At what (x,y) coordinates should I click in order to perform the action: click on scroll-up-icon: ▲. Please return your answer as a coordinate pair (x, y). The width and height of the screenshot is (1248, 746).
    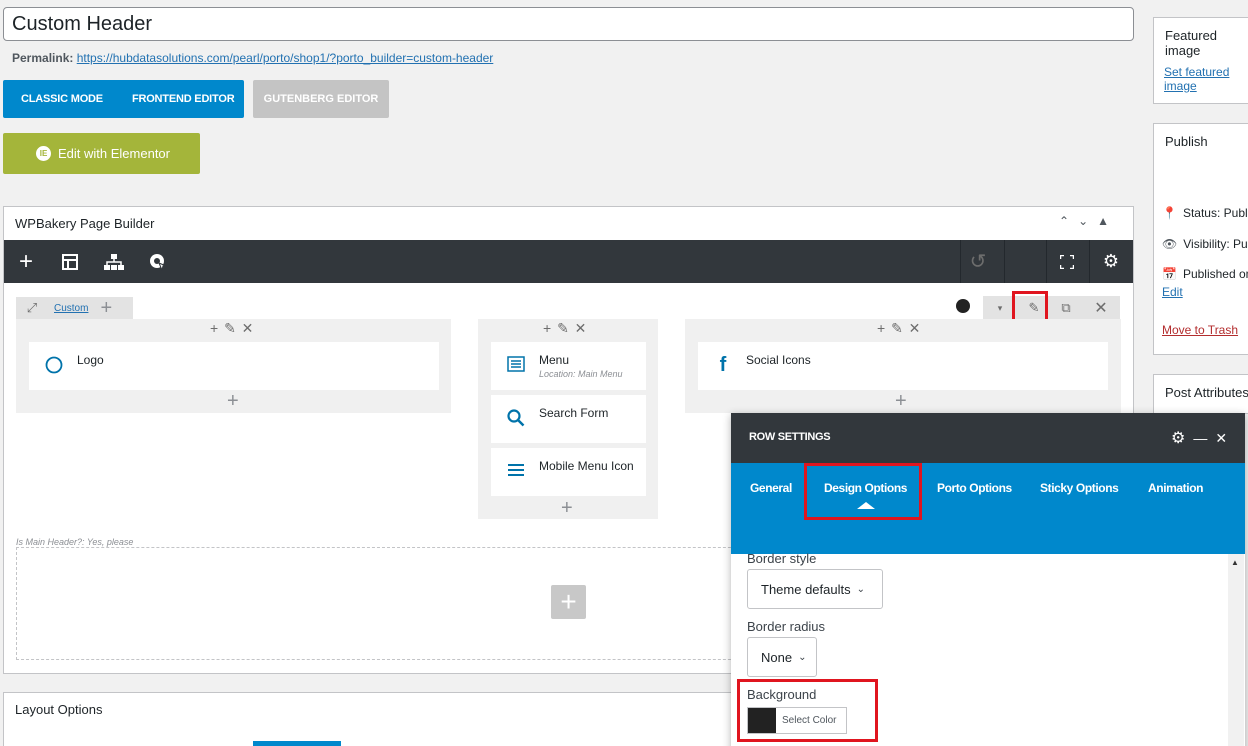
    Looking at the image, I should click on (1235, 562).